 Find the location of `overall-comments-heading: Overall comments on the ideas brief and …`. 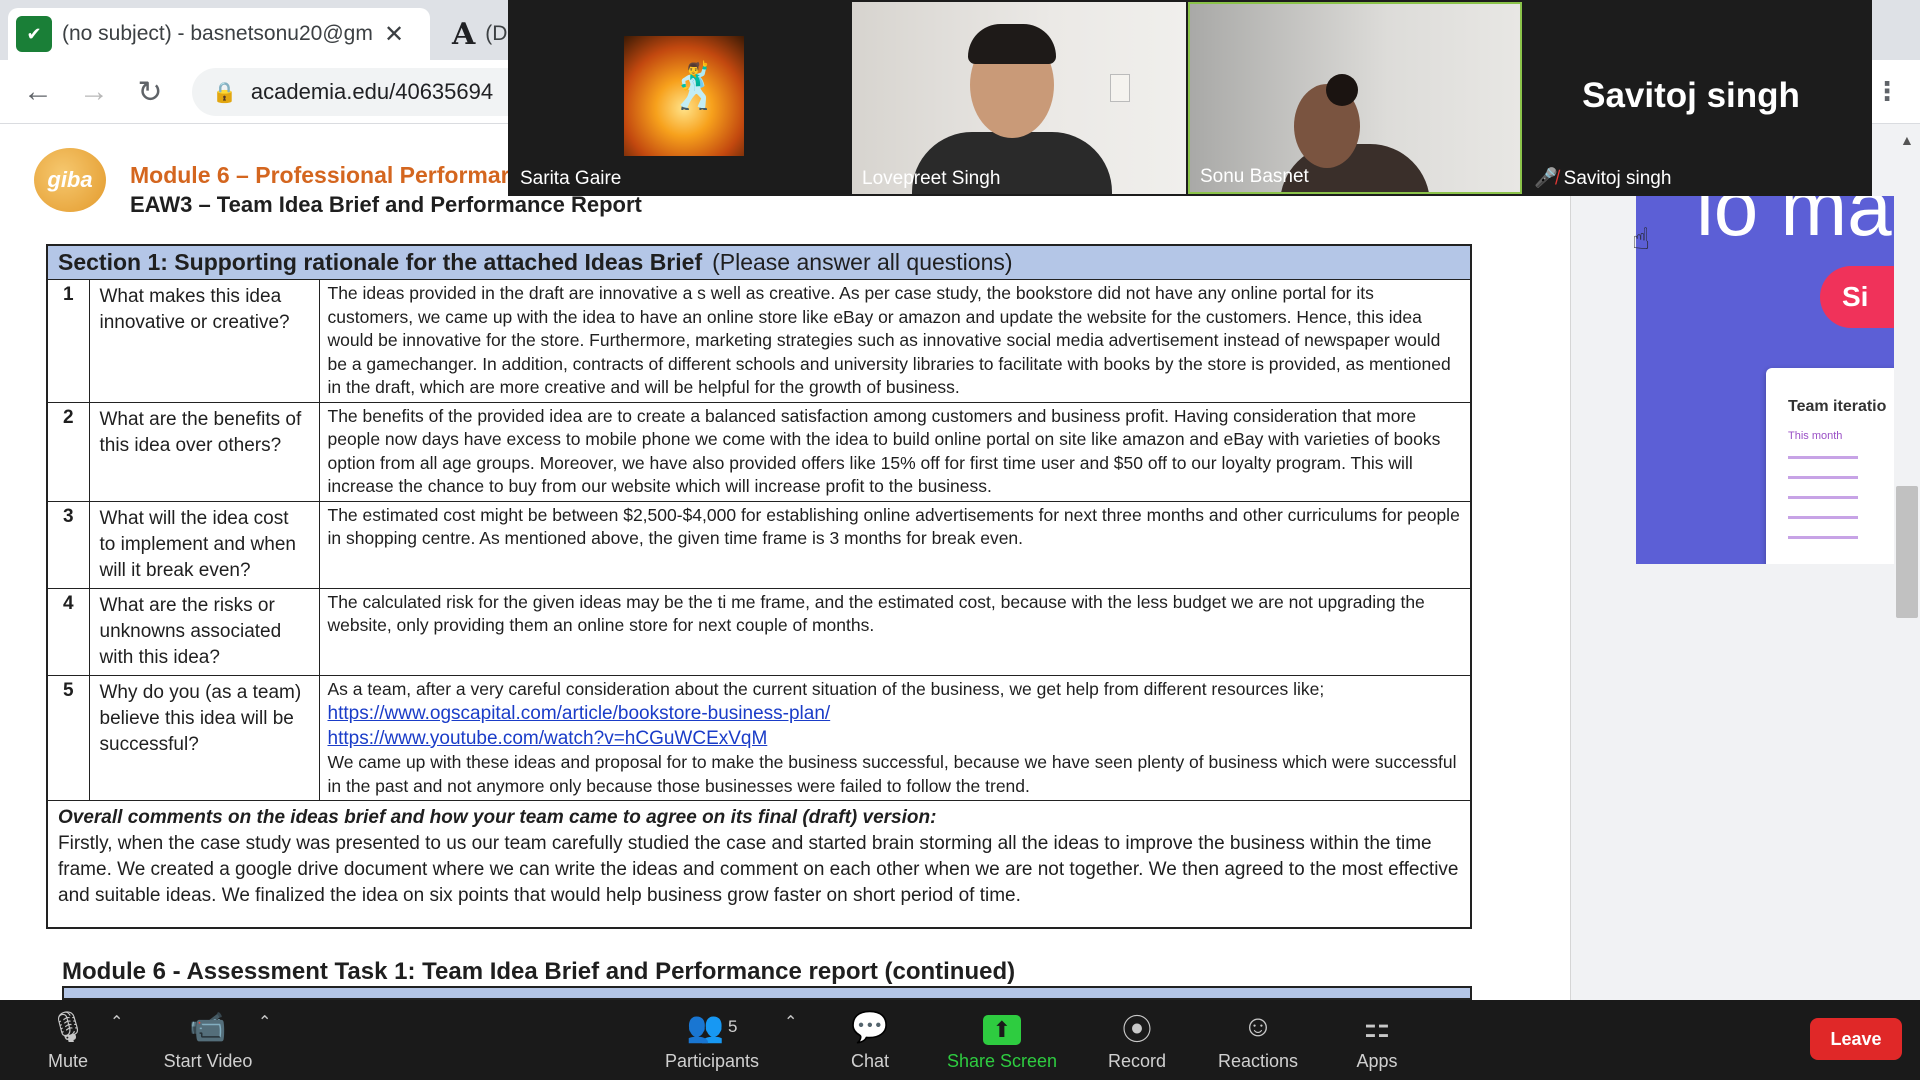

overall-comments-heading: Overall comments on the ideas brief and … is located at coordinates (497, 817).